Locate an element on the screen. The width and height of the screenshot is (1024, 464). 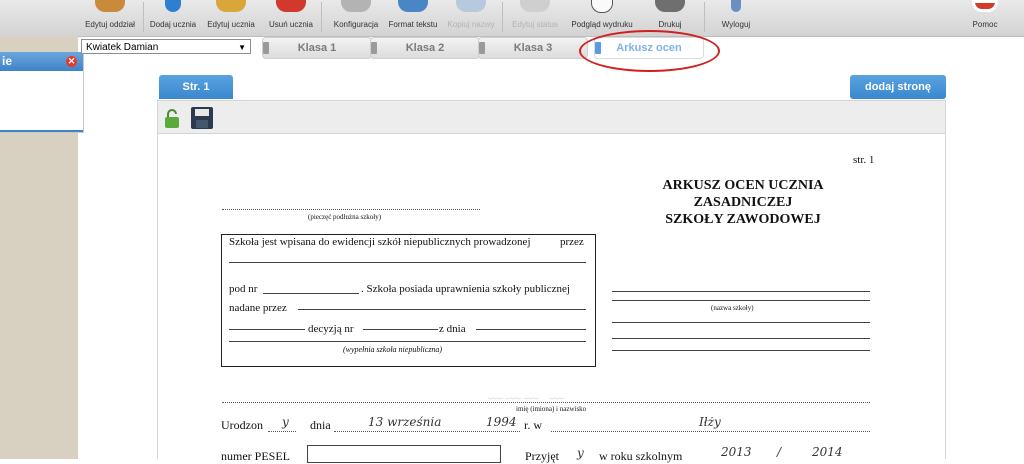
school-name-label: (nazwa szkoły) is located at coordinates (732, 308).